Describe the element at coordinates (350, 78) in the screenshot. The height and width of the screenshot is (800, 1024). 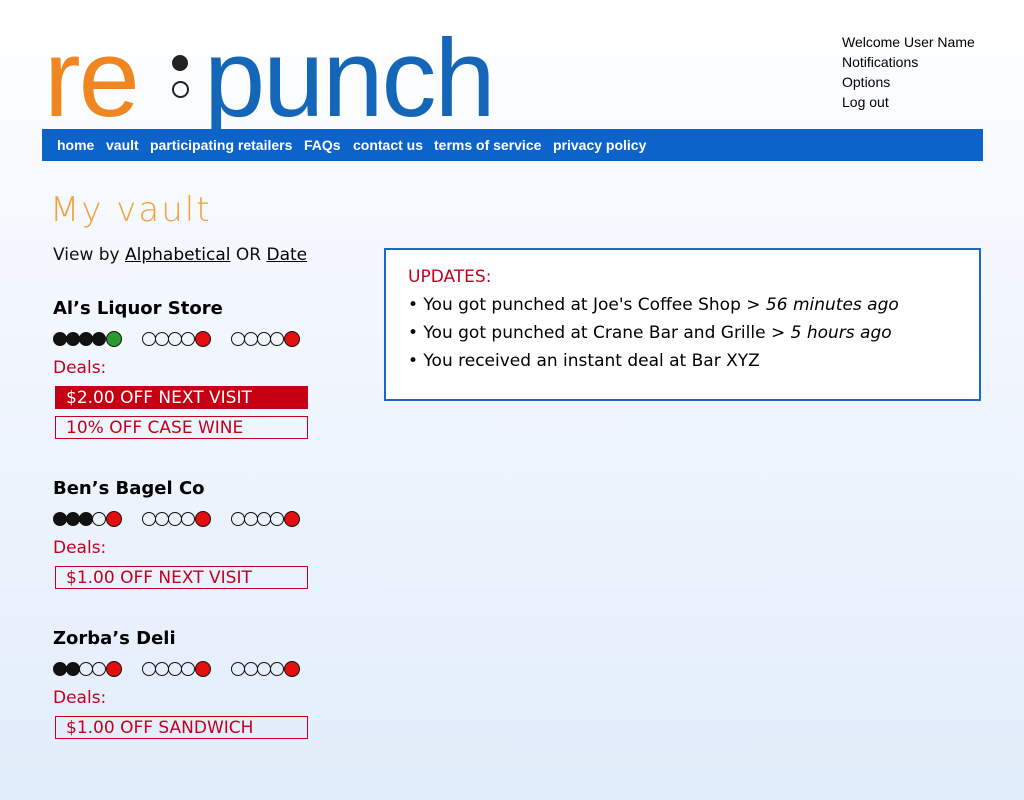
I see `logo-punch: punch` at that location.